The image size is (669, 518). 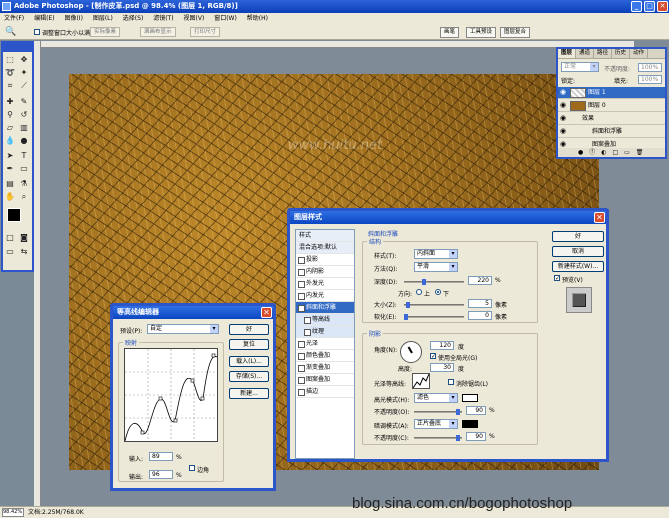 What do you see at coordinates (161, 474) in the screenshot?
I see `output-field: 96` at bounding box center [161, 474].